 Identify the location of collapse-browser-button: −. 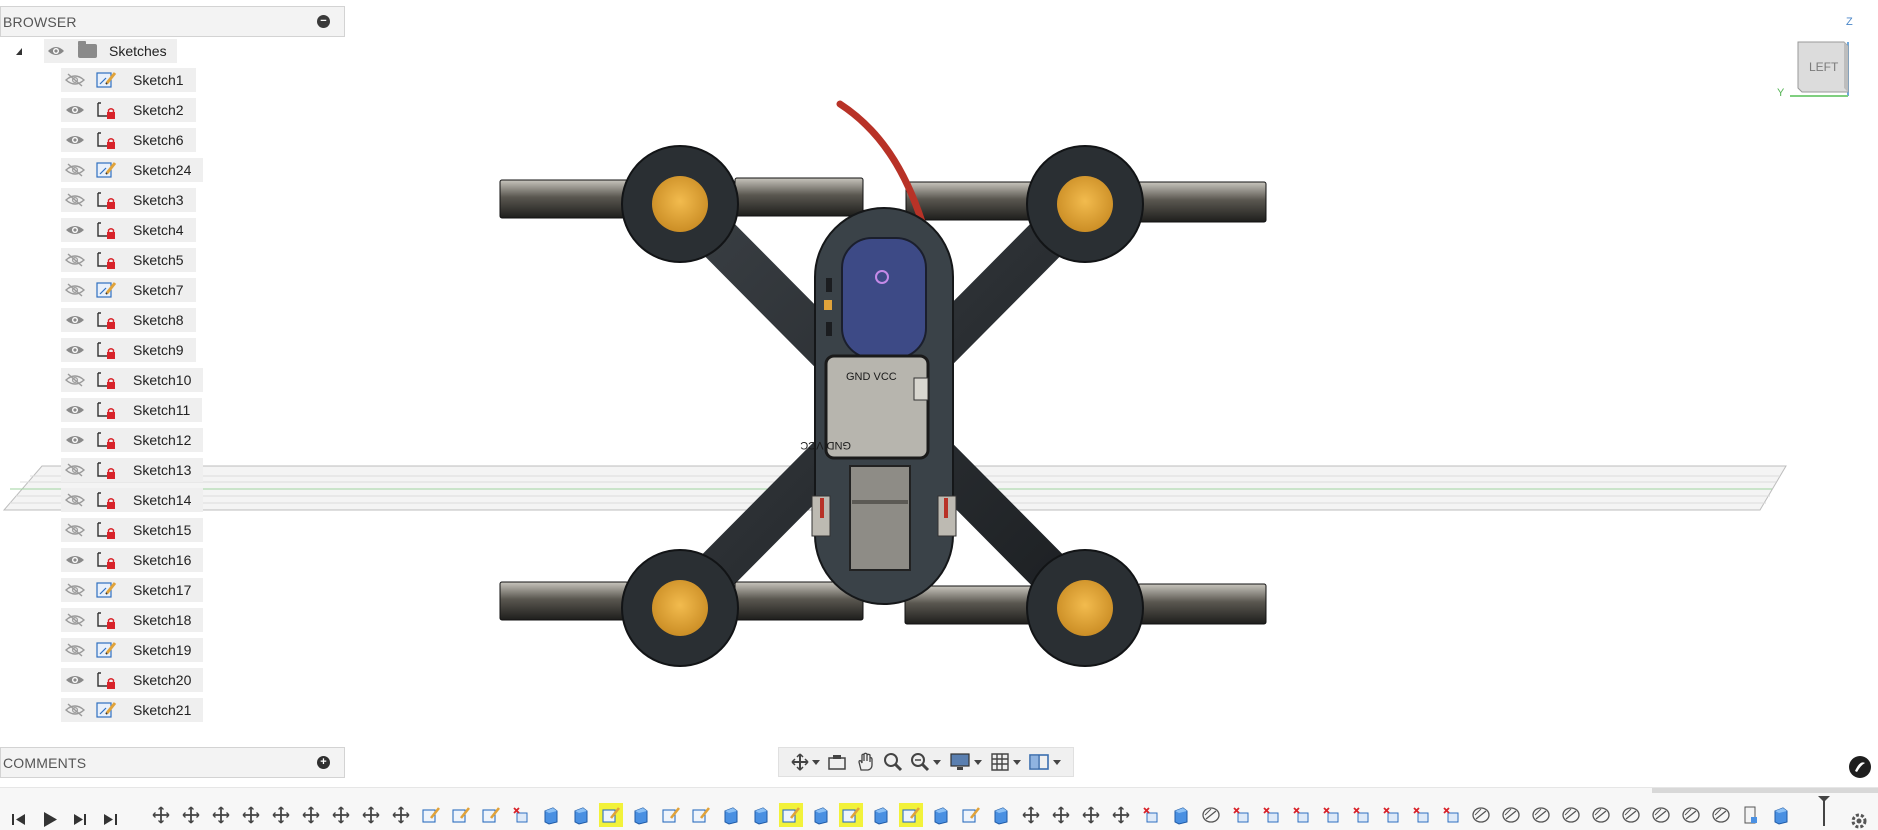
(323, 21).